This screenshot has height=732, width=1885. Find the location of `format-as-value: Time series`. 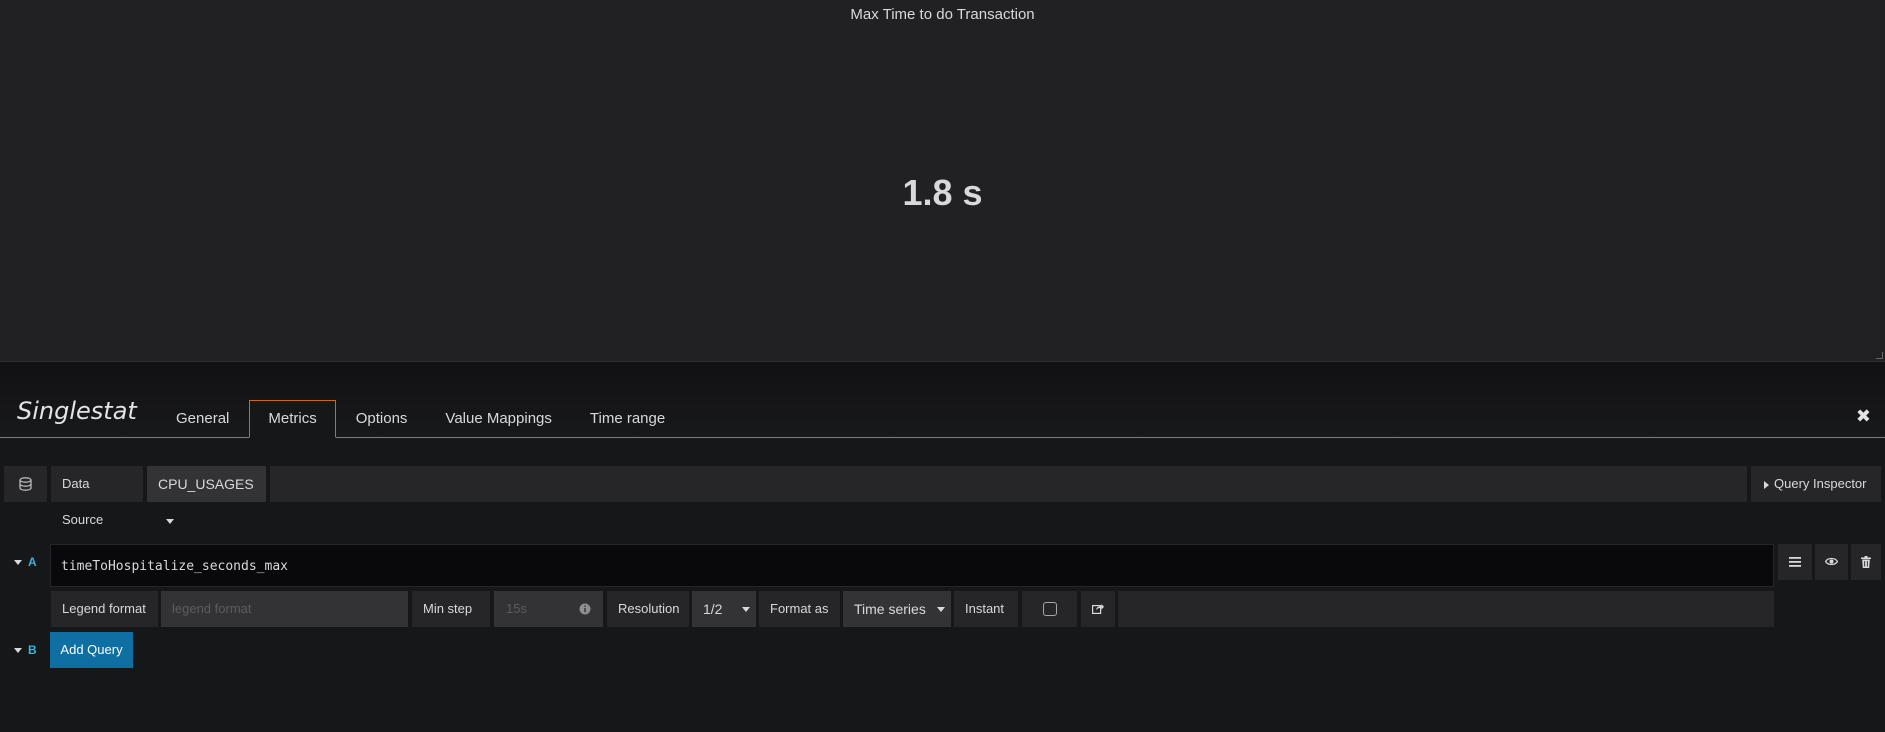

format-as-value: Time series is located at coordinates (890, 609).